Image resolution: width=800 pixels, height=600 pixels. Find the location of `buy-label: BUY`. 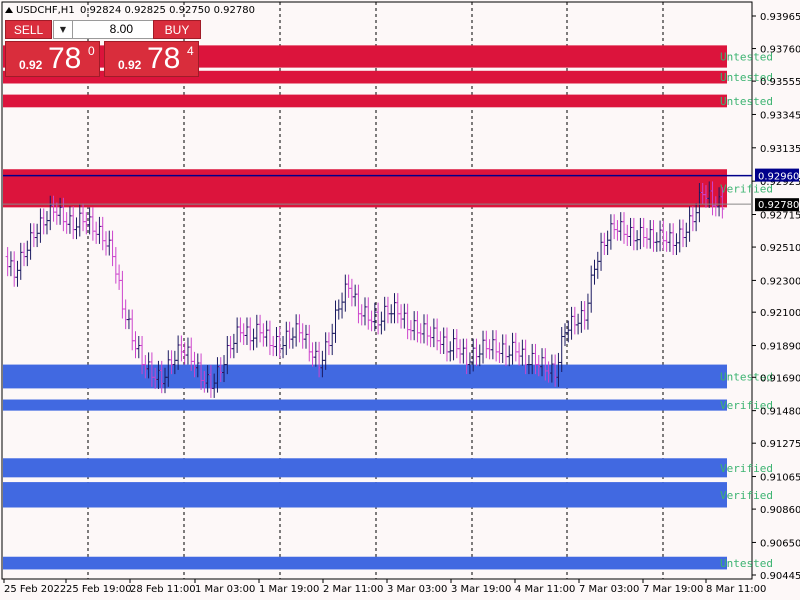

buy-label: BUY is located at coordinates (177, 30).